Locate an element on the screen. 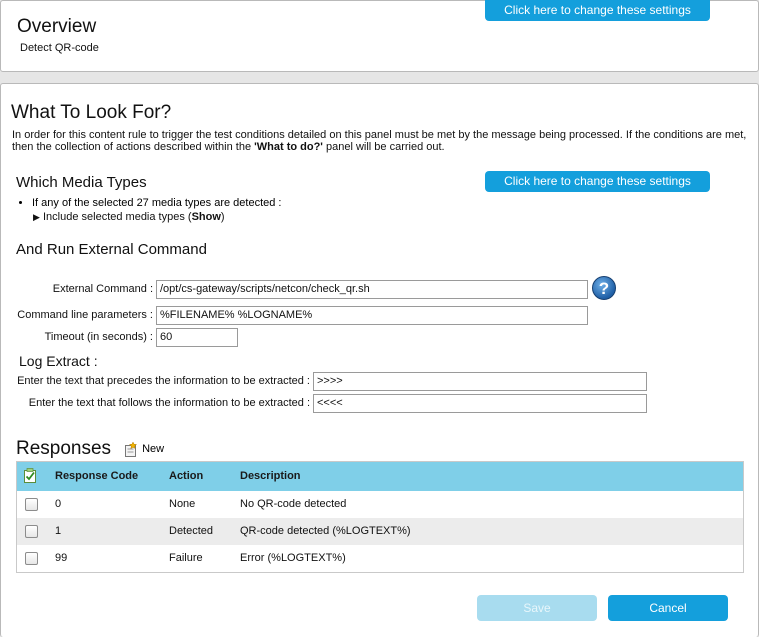 Image resolution: width=759 pixels, height=637 pixels. new-response-label: New is located at coordinates (153, 449).